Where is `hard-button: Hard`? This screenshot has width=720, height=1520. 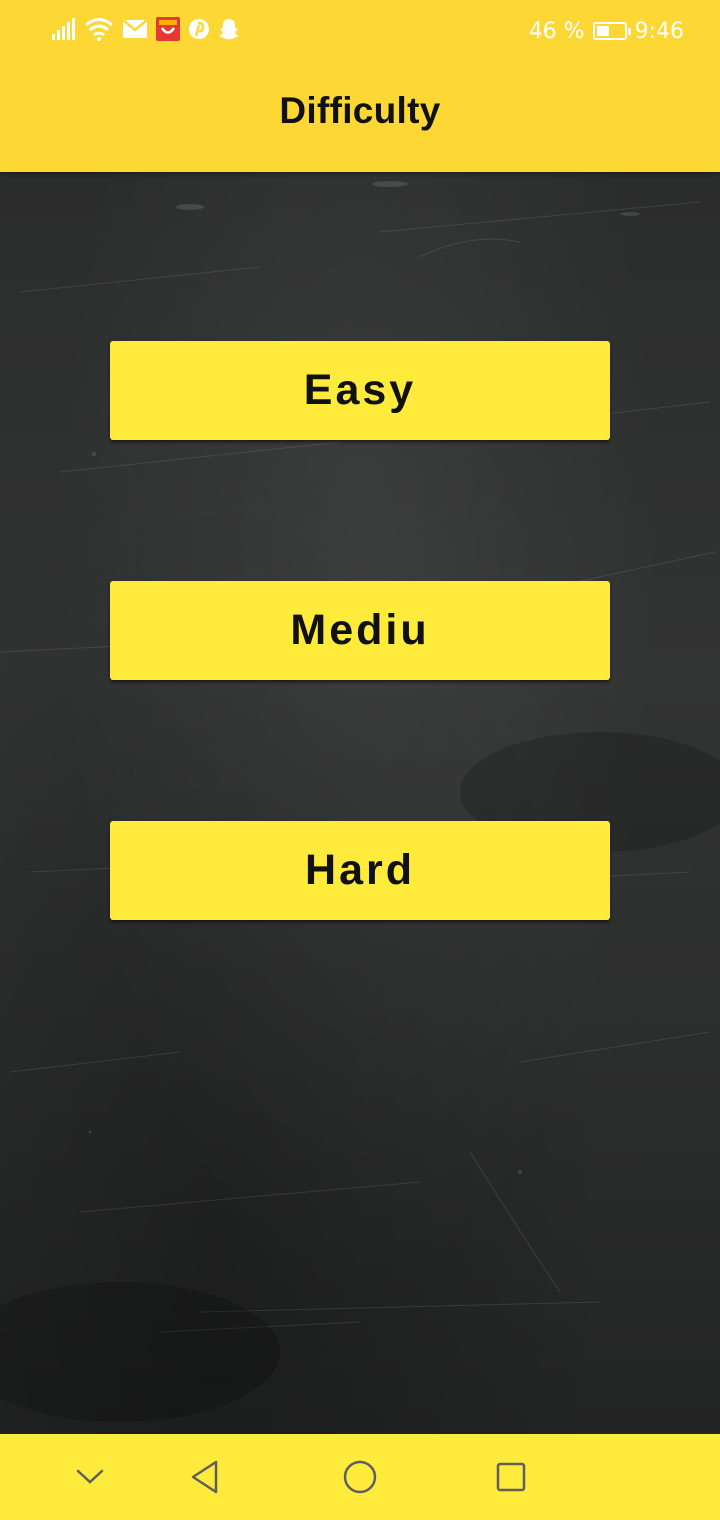
hard-button: Hard is located at coordinates (360, 870).